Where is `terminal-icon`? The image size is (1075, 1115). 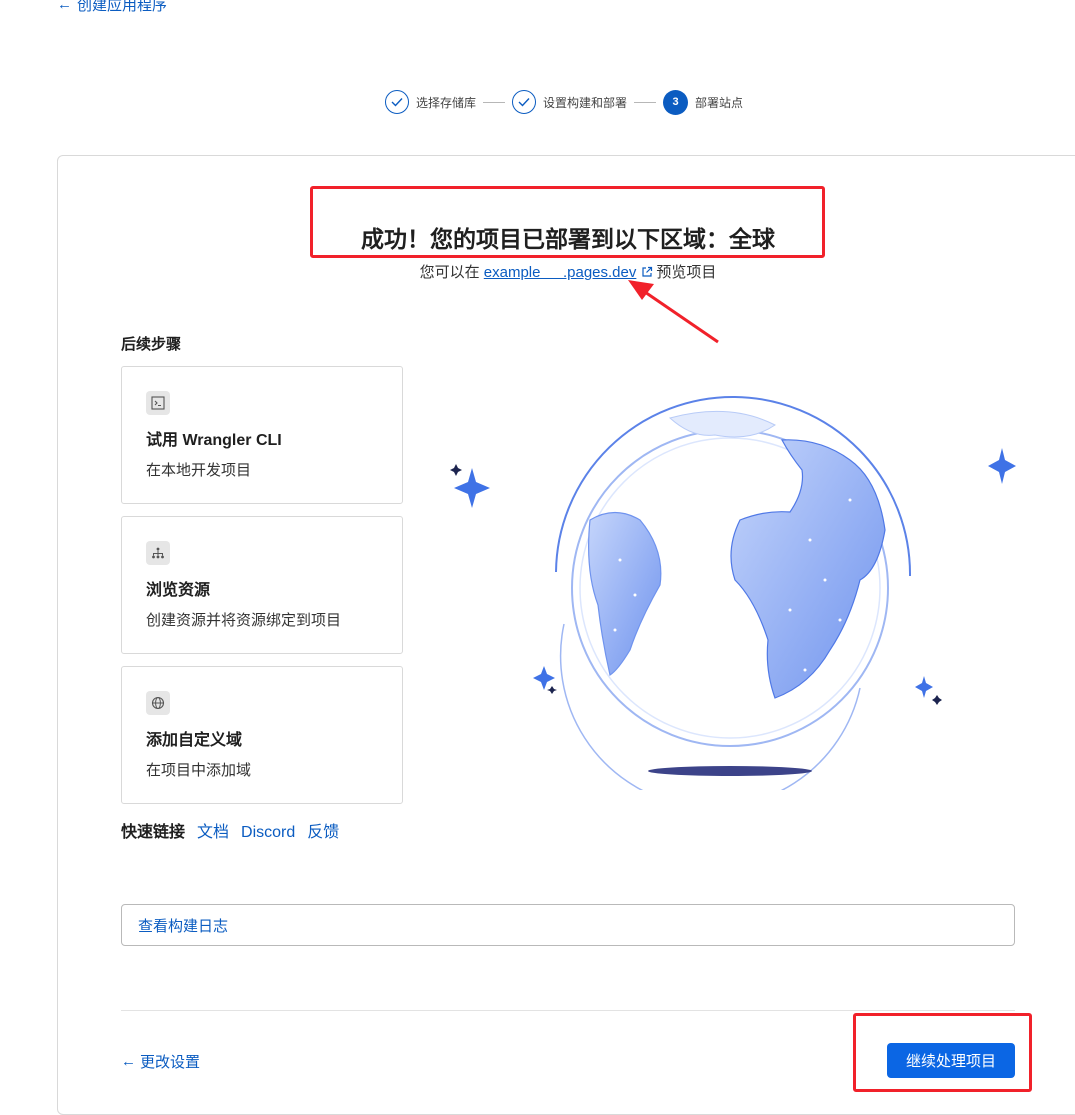 terminal-icon is located at coordinates (158, 403).